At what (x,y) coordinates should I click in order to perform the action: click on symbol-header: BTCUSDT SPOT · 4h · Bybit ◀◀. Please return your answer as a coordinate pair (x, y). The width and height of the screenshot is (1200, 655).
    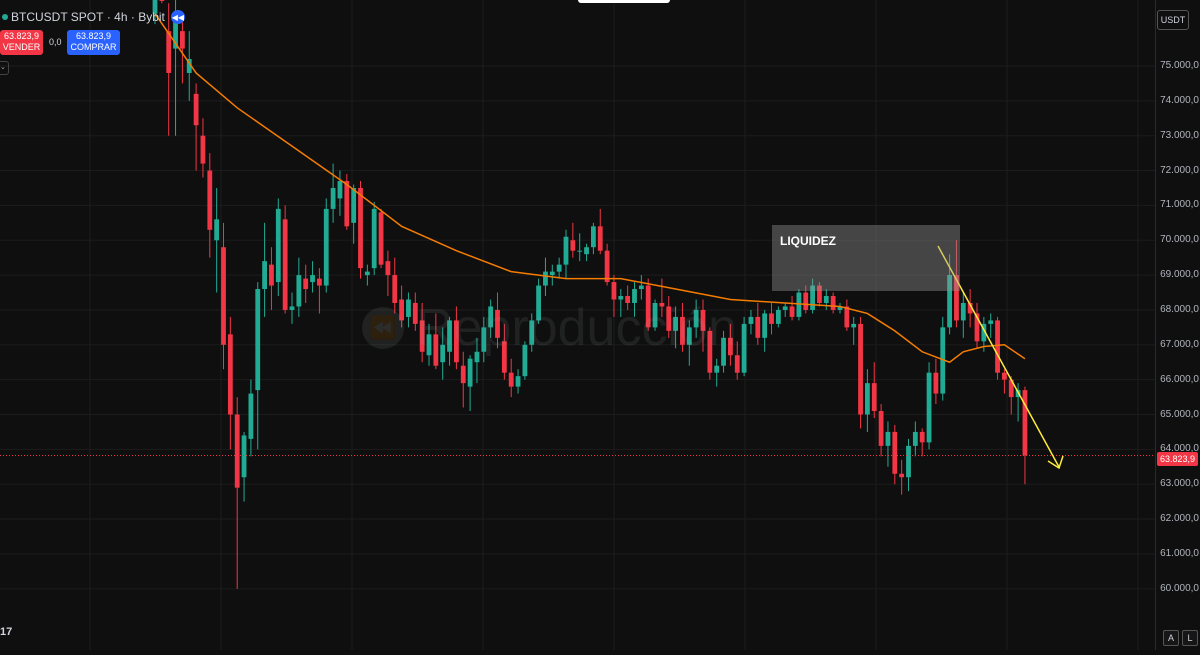
    Looking at the image, I should click on (92, 17).